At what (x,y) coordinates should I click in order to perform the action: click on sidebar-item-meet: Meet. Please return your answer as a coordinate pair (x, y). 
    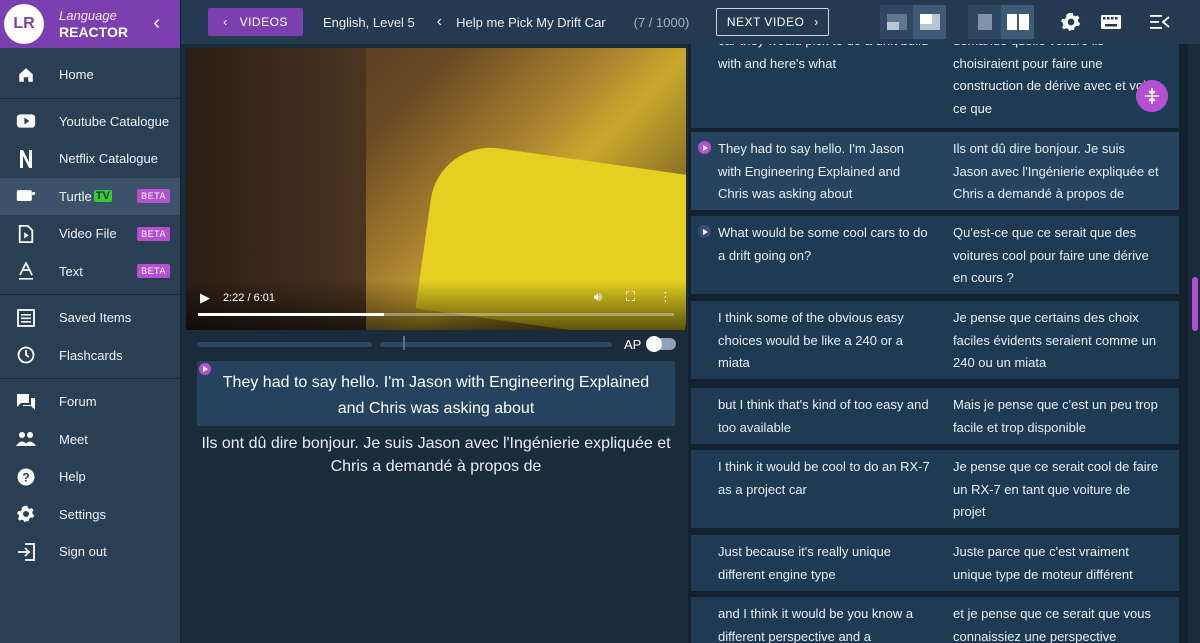
    Looking at the image, I should click on (90, 440).